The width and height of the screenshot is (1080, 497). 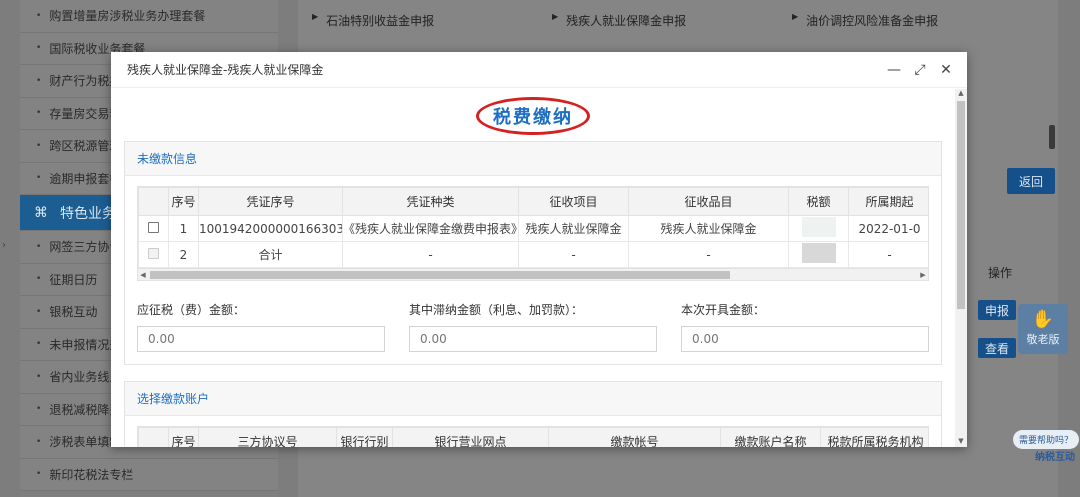 I want to click on table-row-total: 2 合计 - - - -, so click(x=533, y=254).